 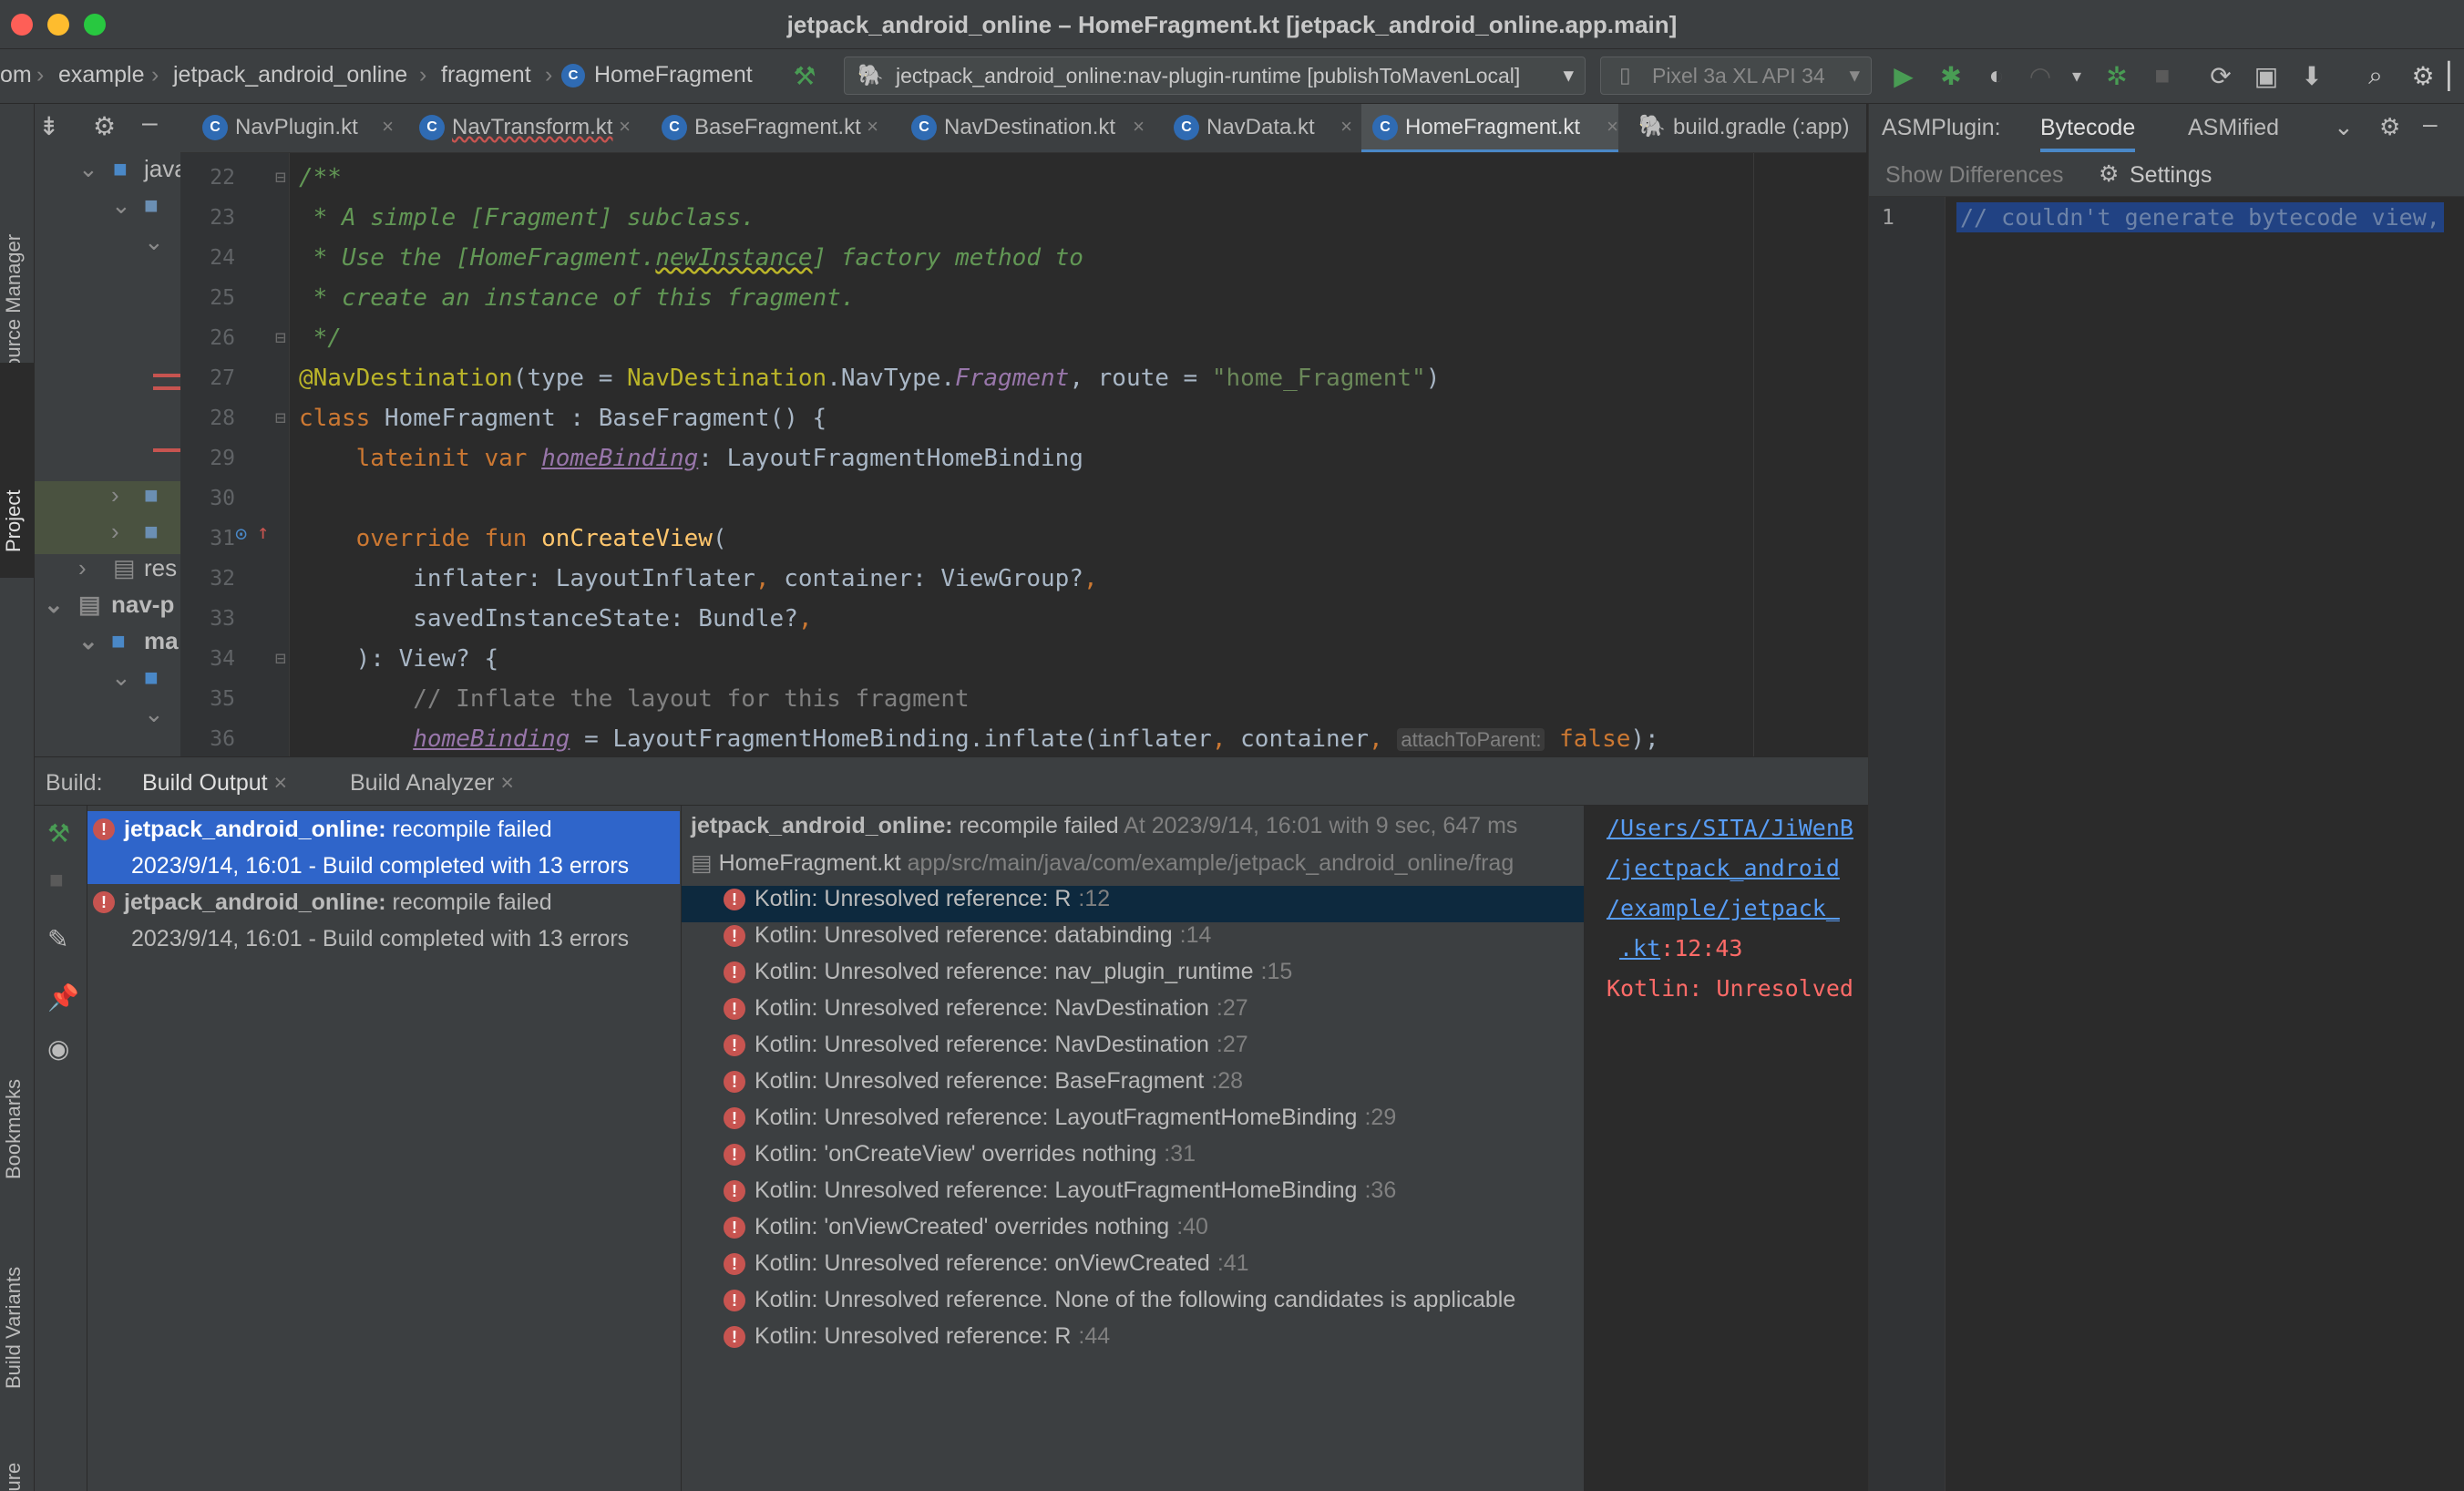 What do you see at coordinates (2375, 75) in the screenshot?
I see `search-icon: ⌕` at bounding box center [2375, 75].